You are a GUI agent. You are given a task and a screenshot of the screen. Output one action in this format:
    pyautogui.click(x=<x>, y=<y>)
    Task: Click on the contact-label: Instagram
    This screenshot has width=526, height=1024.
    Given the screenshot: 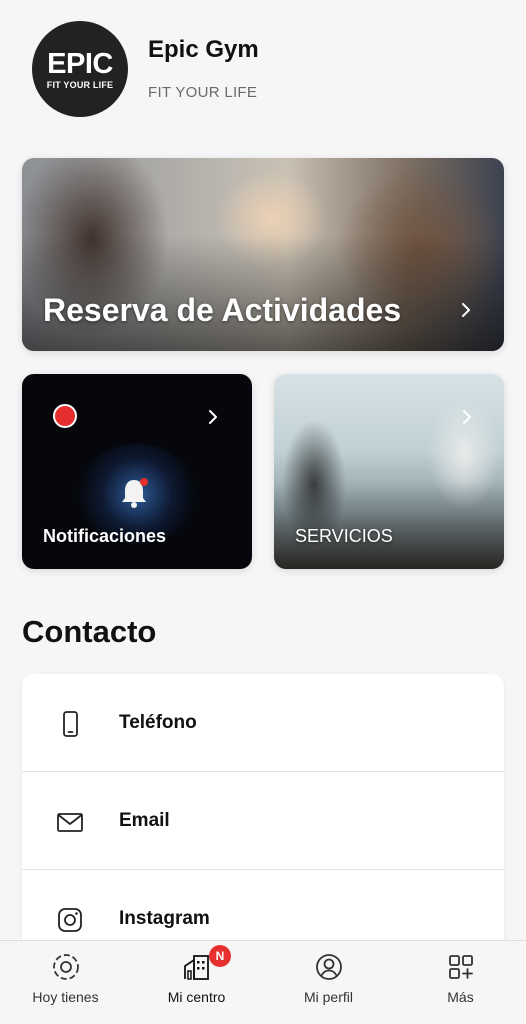 What is the action you would take?
    pyautogui.click(x=164, y=918)
    